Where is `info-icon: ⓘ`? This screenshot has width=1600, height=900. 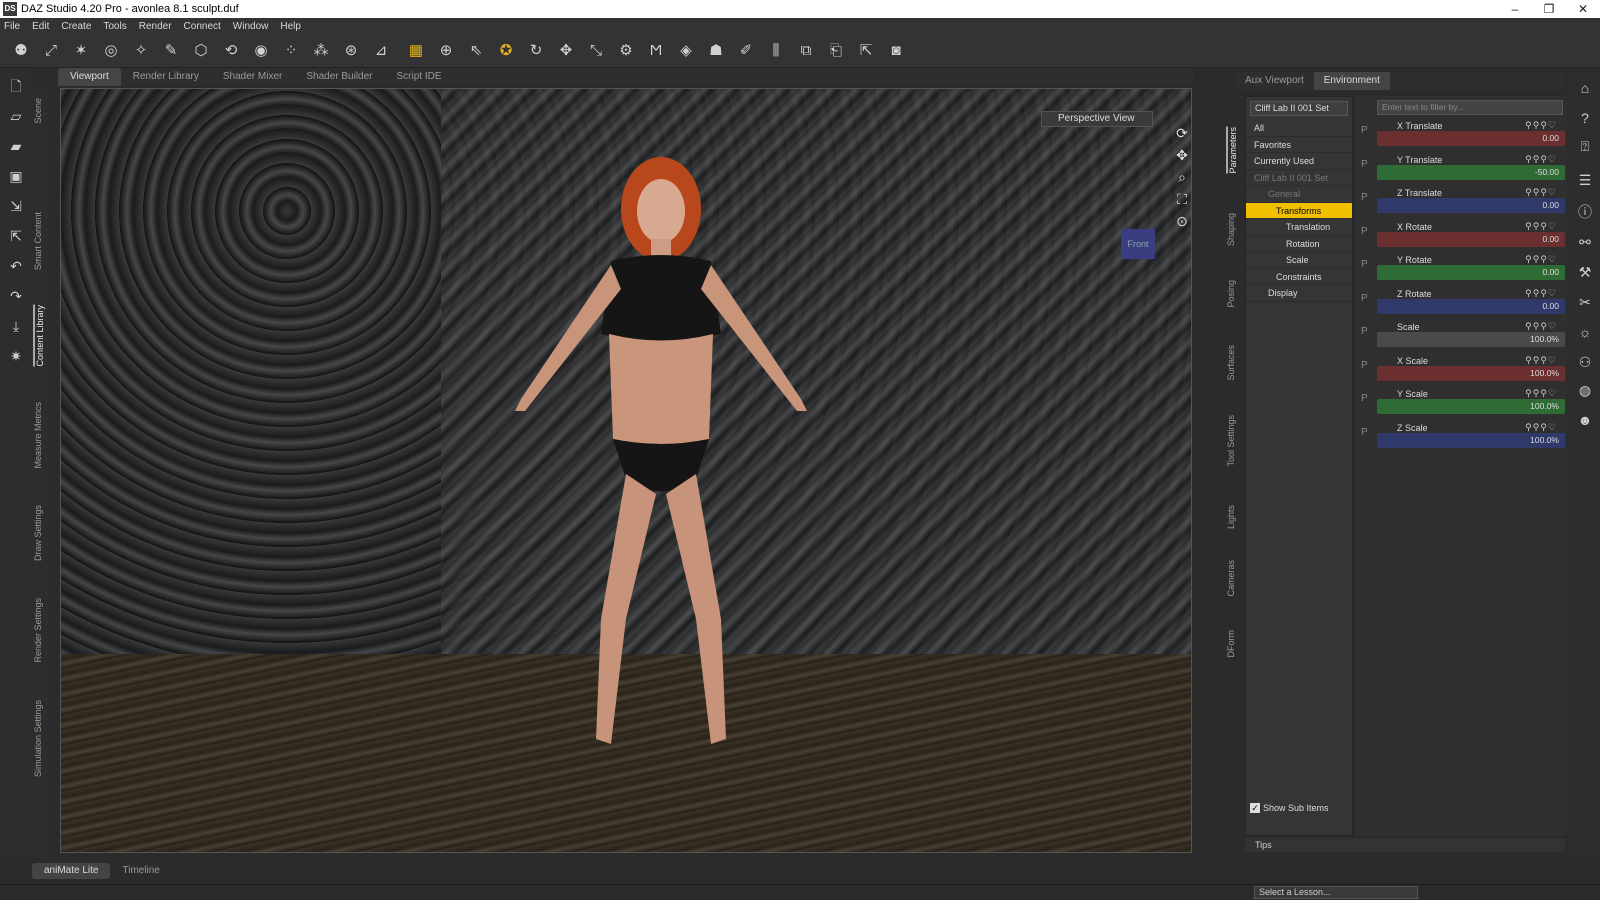 info-icon: ⓘ is located at coordinates (1585, 212).